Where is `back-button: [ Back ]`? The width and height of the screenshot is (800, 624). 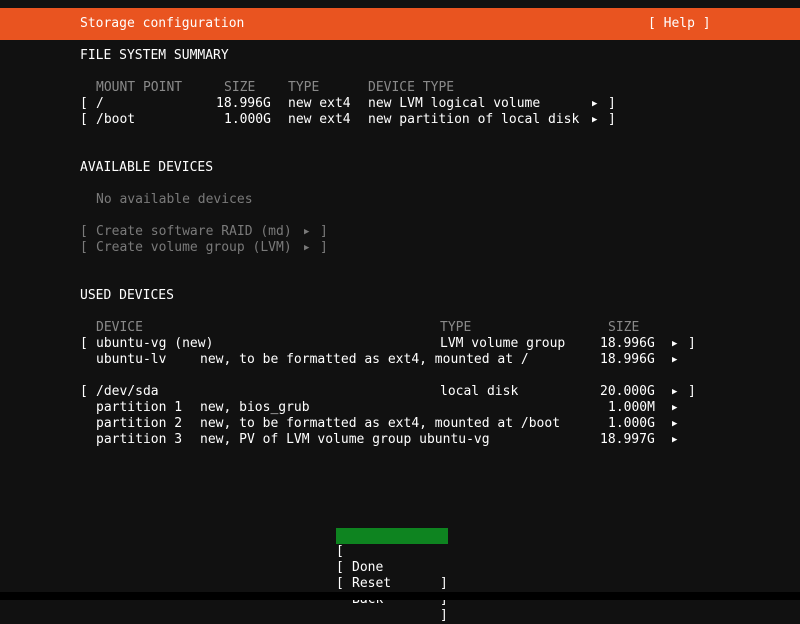
back-button: [ Back ] is located at coordinates (392, 591).